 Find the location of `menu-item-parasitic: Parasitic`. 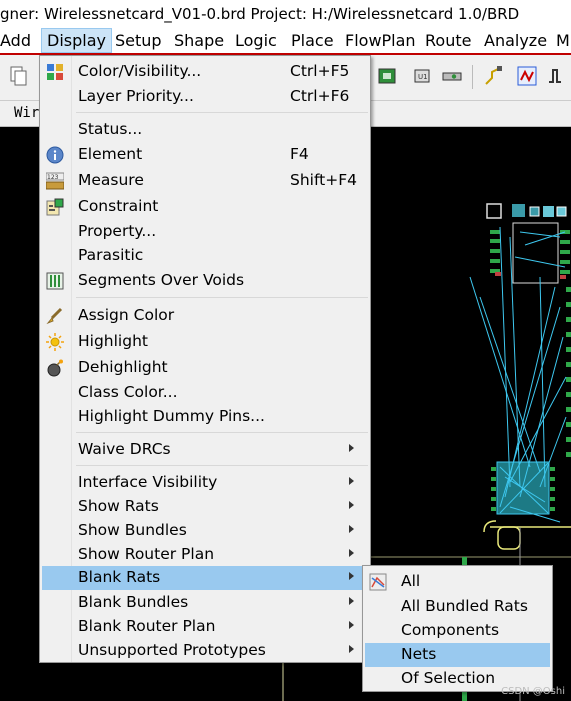

menu-item-parasitic: Parasitic is located at coordinates (205, 256).